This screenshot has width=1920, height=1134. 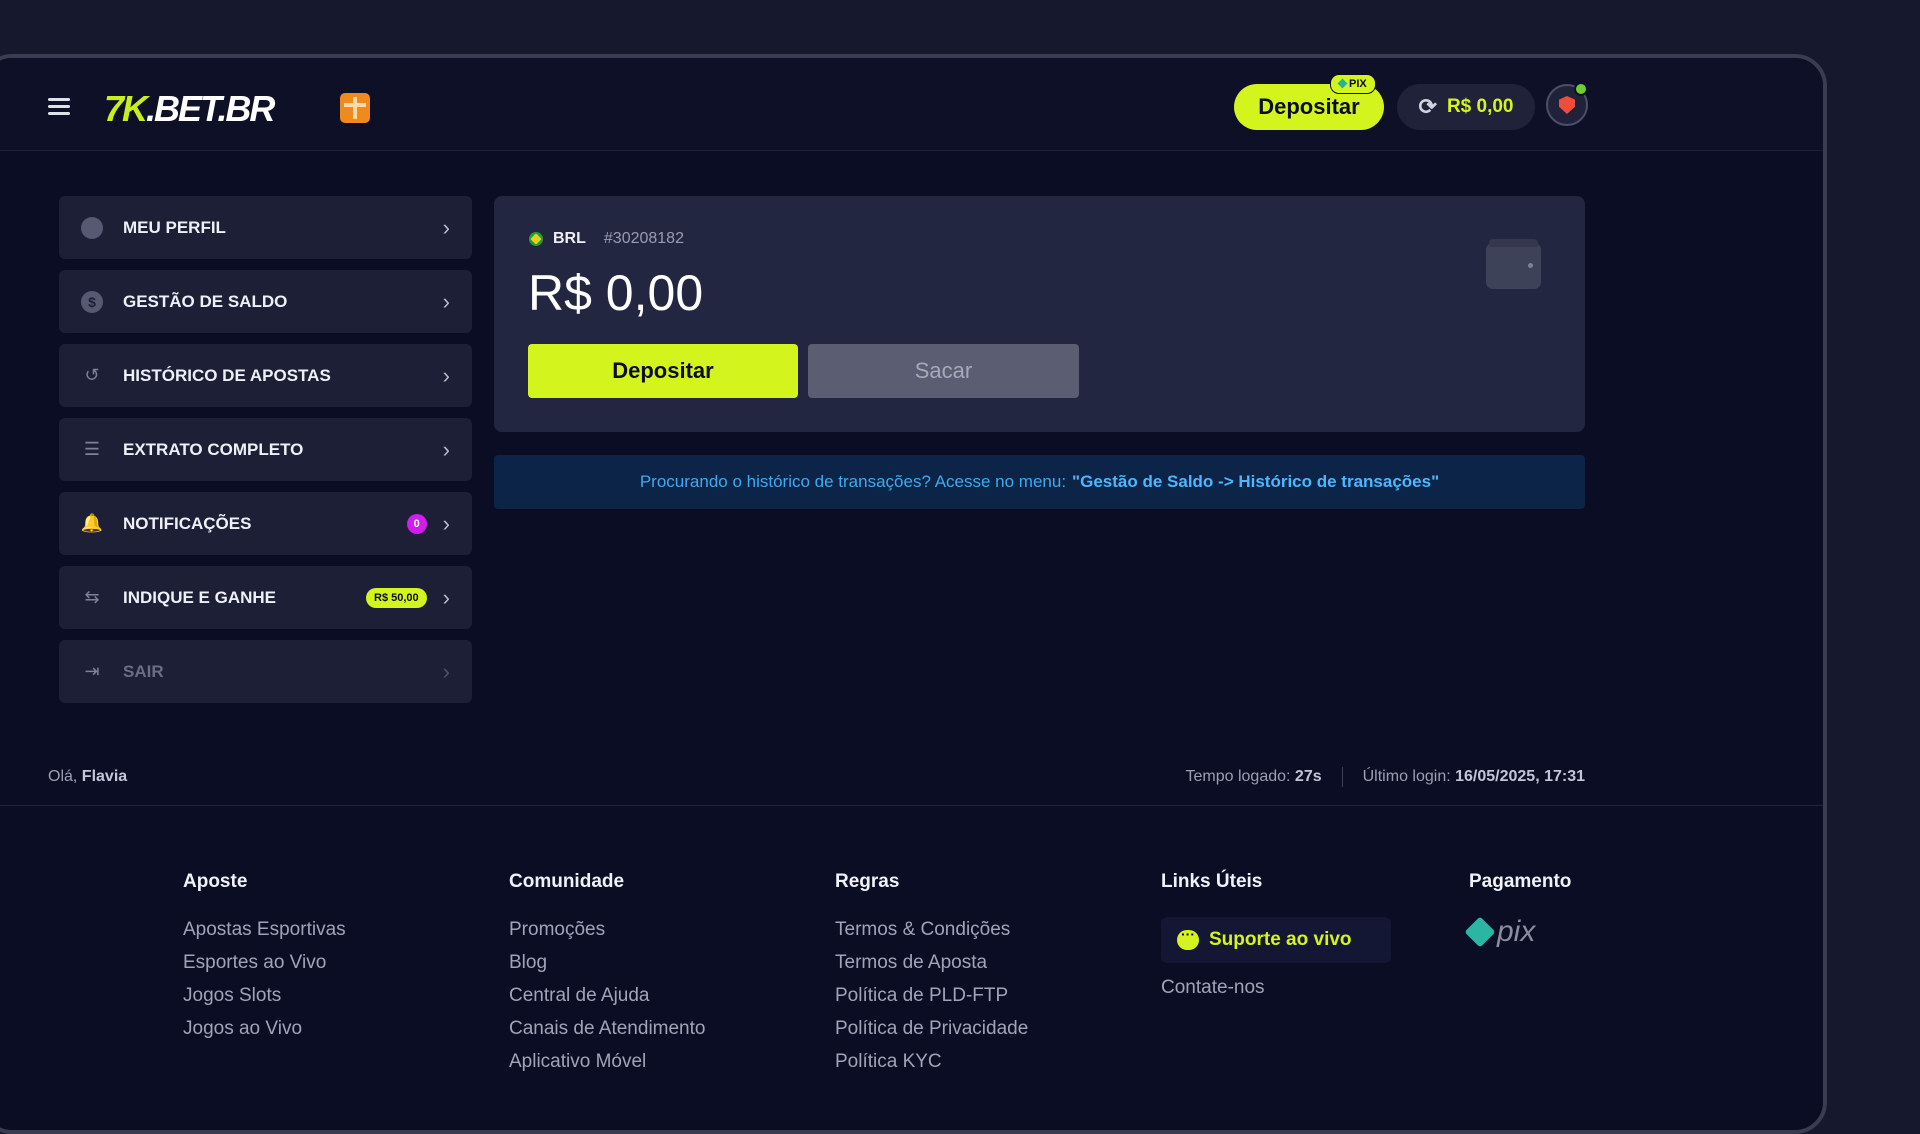 I want to click on pix-logo: pix, so click(x=1616, y=932).